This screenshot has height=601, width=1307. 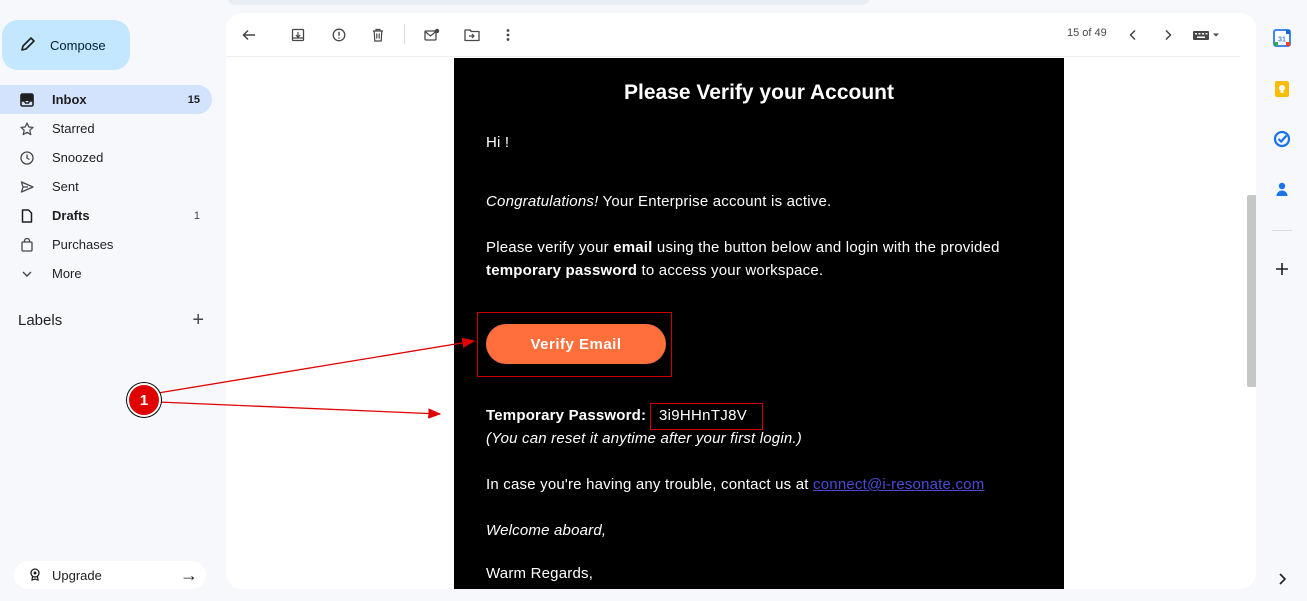 I want to click on welcome-line: Welcome aboard,, so click(x=546, y=530).